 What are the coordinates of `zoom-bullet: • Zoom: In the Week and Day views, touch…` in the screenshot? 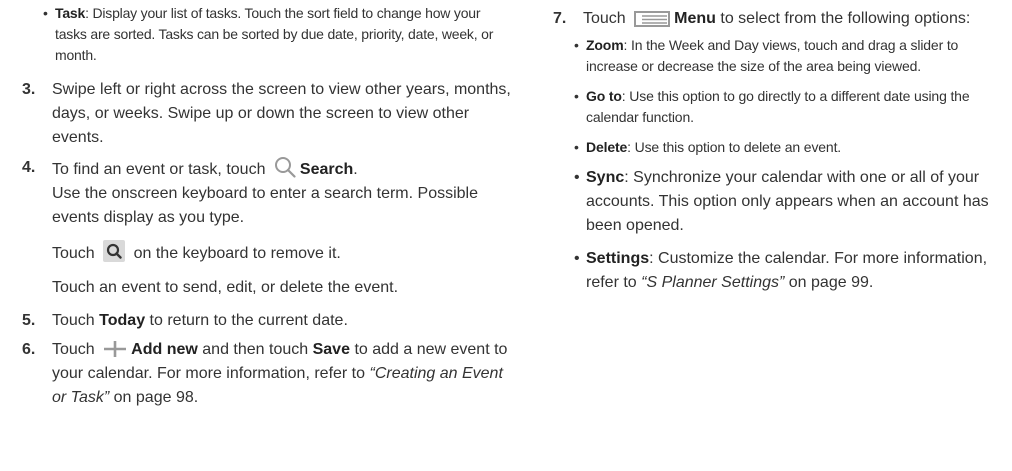 It's located at (778, 56).